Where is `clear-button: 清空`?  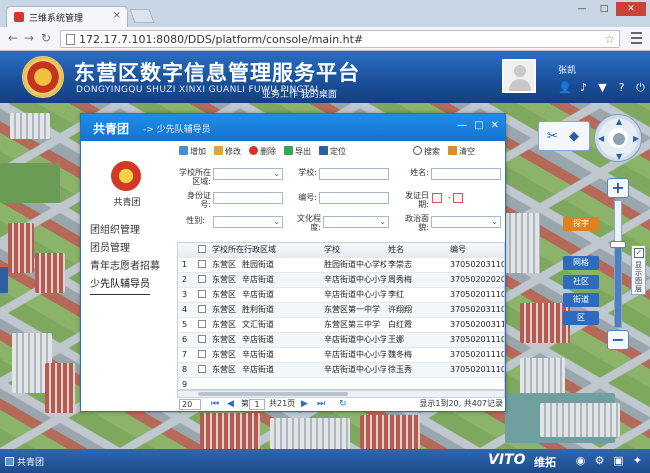 clear-button: 清空 is located at coordinates (461, 151).